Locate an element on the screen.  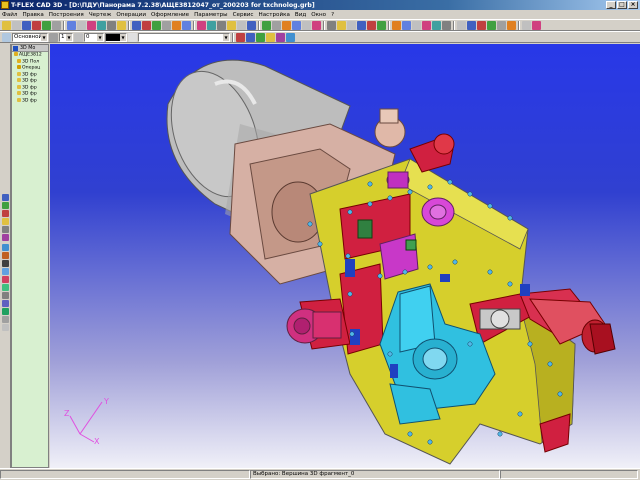
pattern-icon is located at coordinates (132, 37).